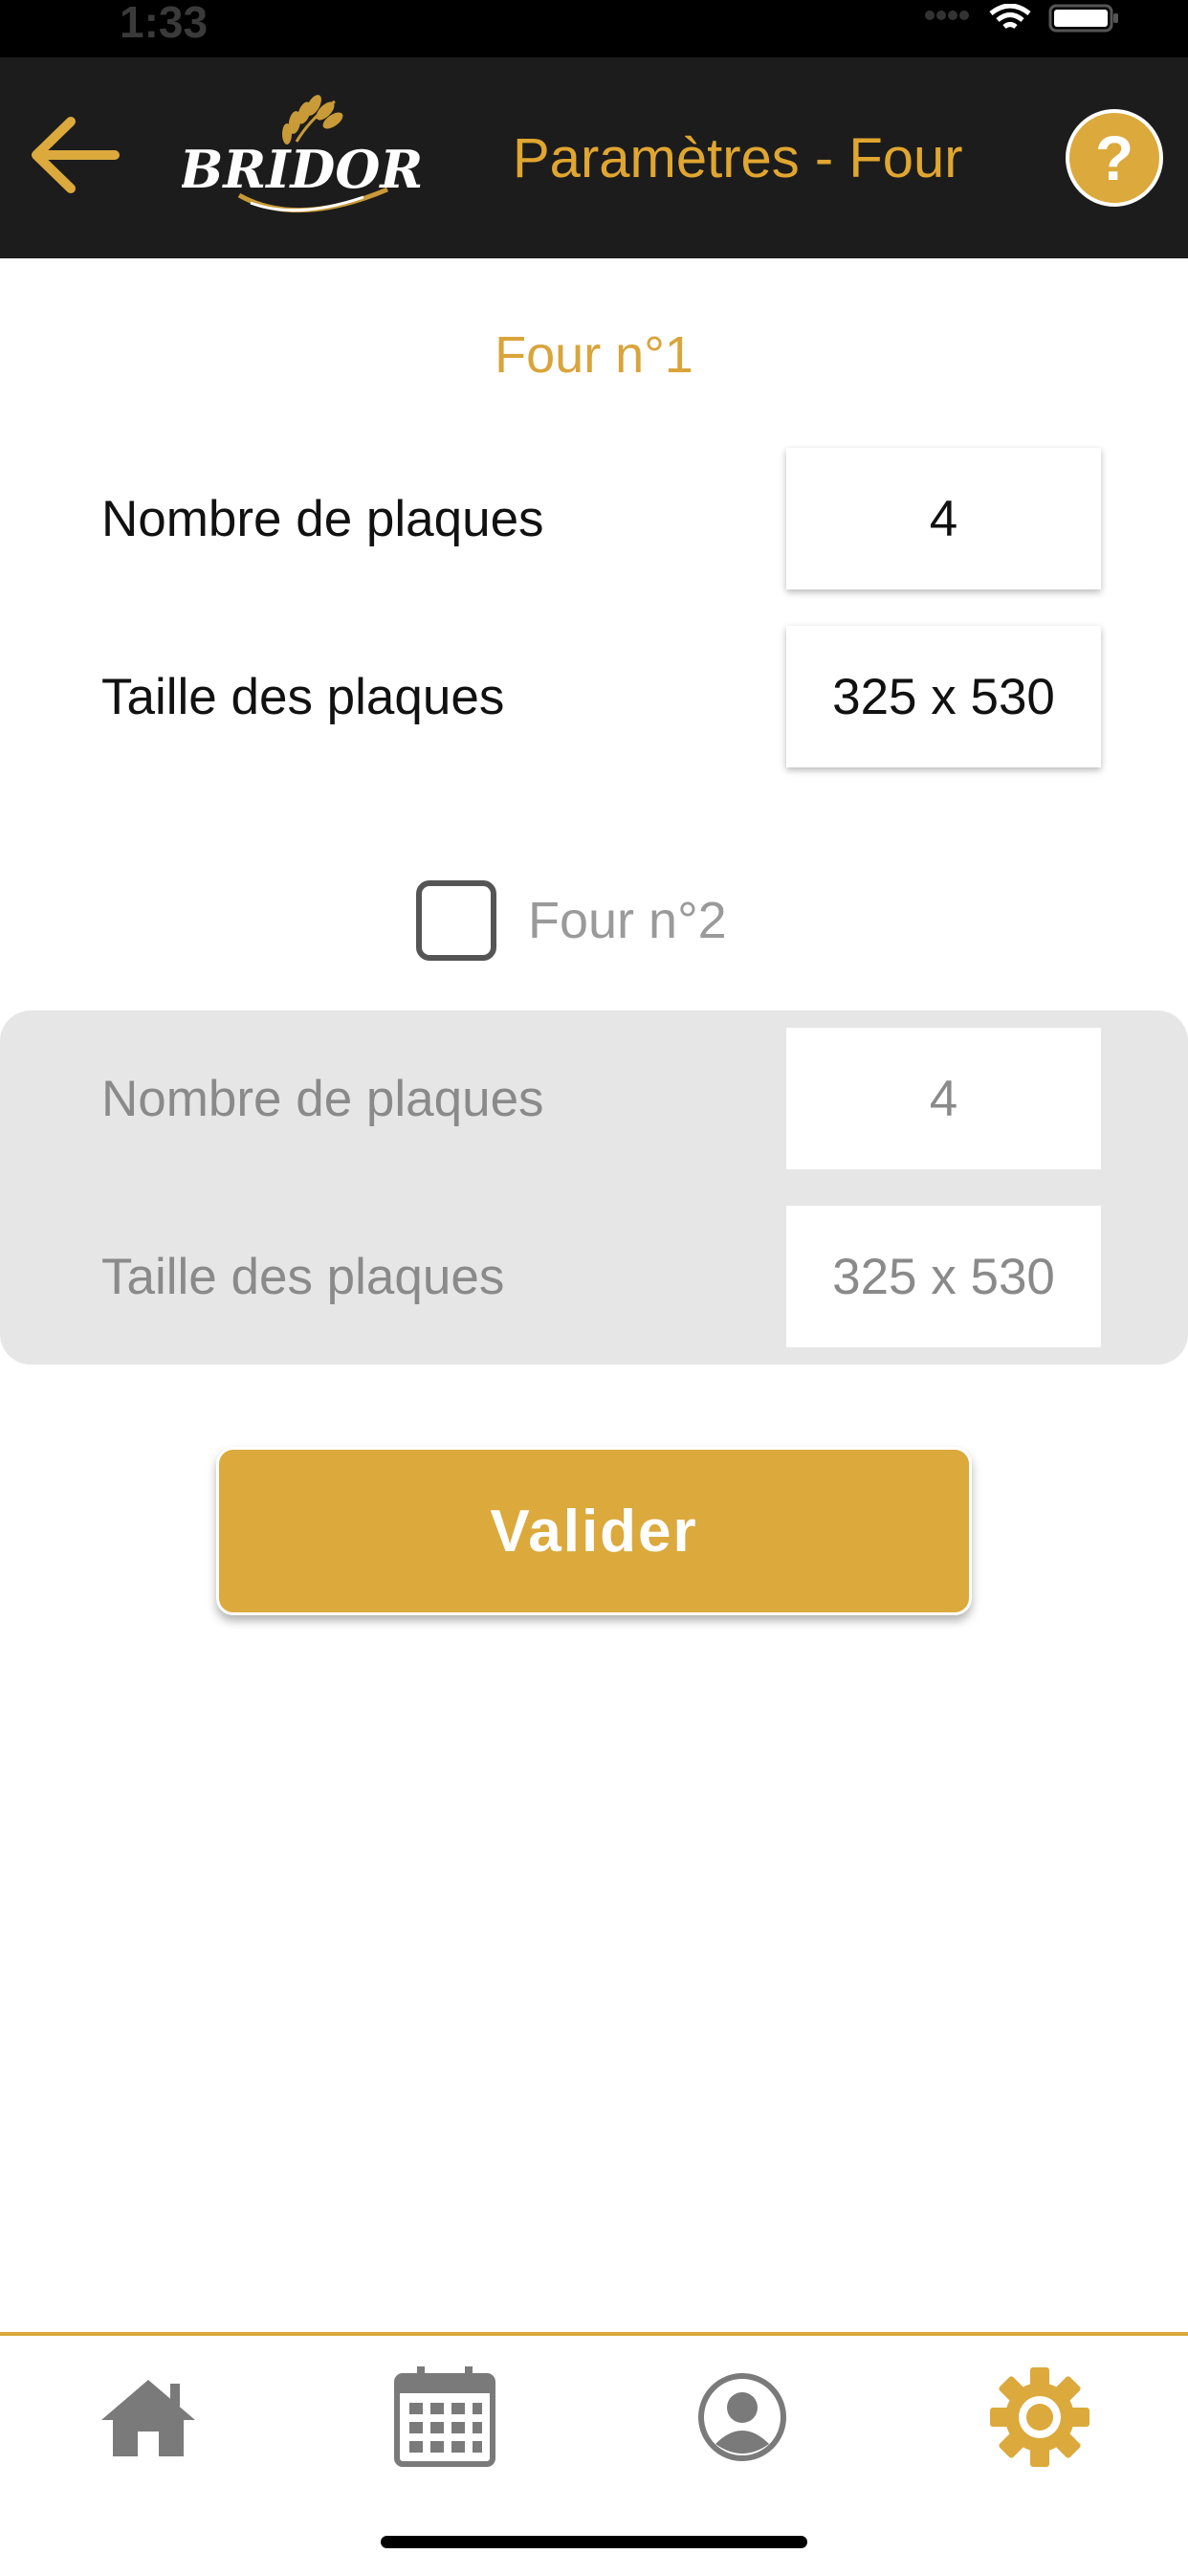 The image size is (1188, 2576). Describe the element at coordinates (1083, 18) in the screenshot. I see `battery-icon` at that location.